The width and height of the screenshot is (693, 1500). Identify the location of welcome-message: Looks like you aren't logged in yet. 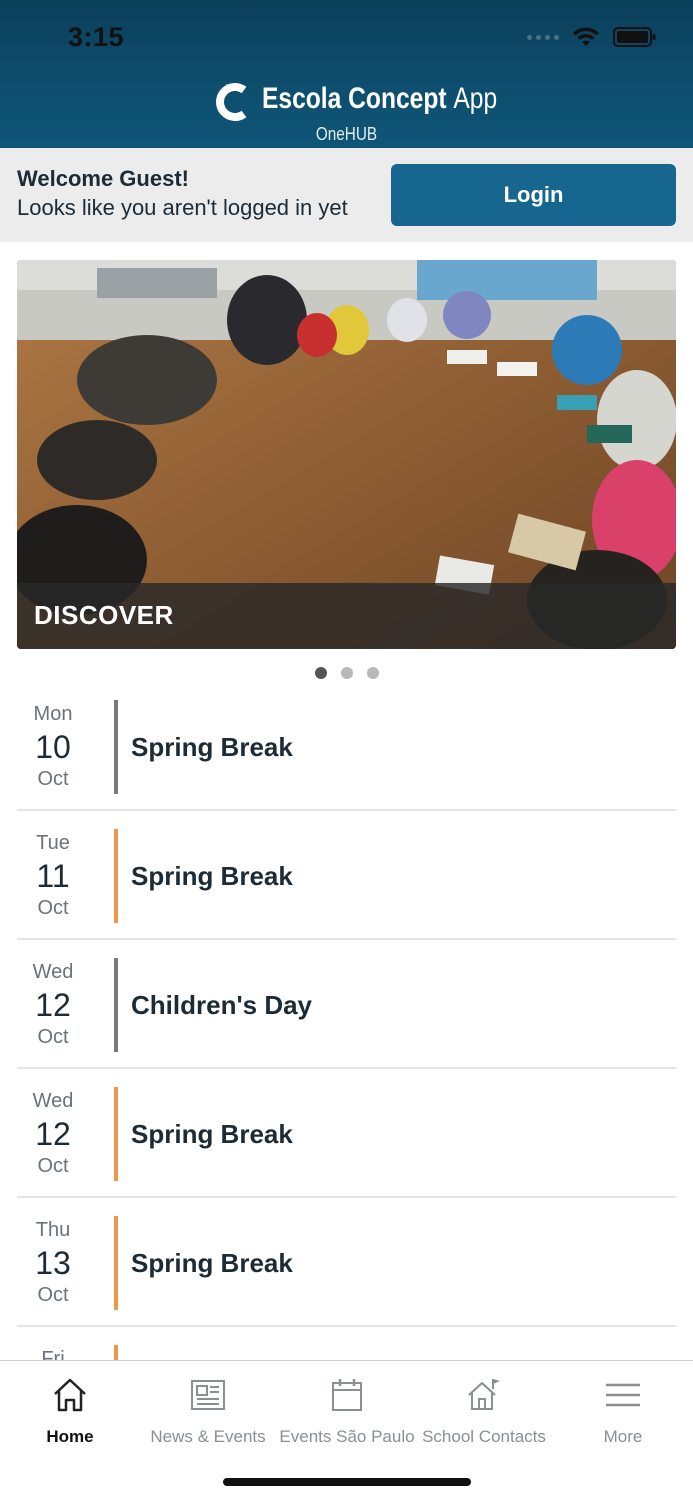
(182, 207).